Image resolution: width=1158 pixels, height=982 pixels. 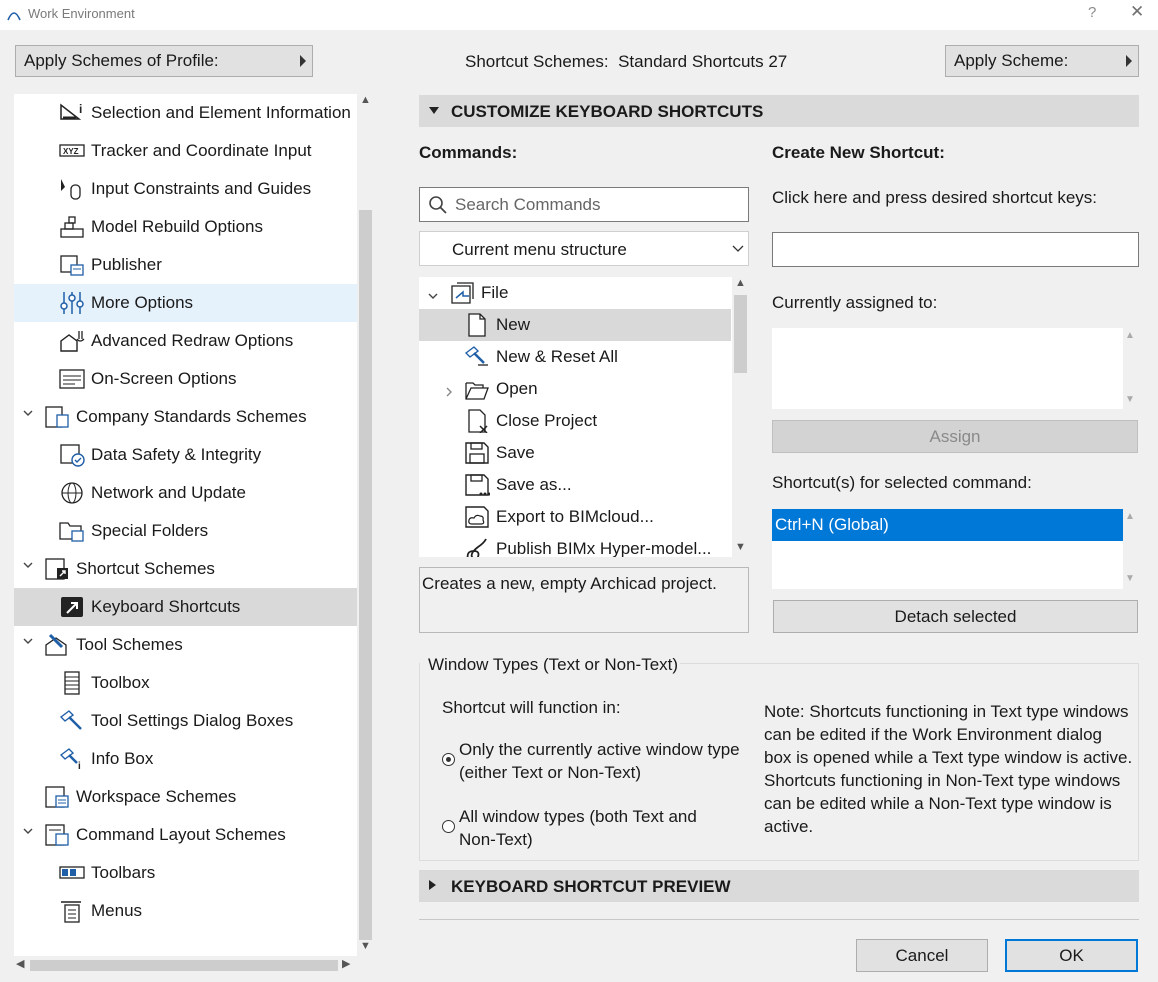 I want to click on preview-section-header: KEYBOARD SHORTCUT PREVIEW, so click(x=779, y=886).